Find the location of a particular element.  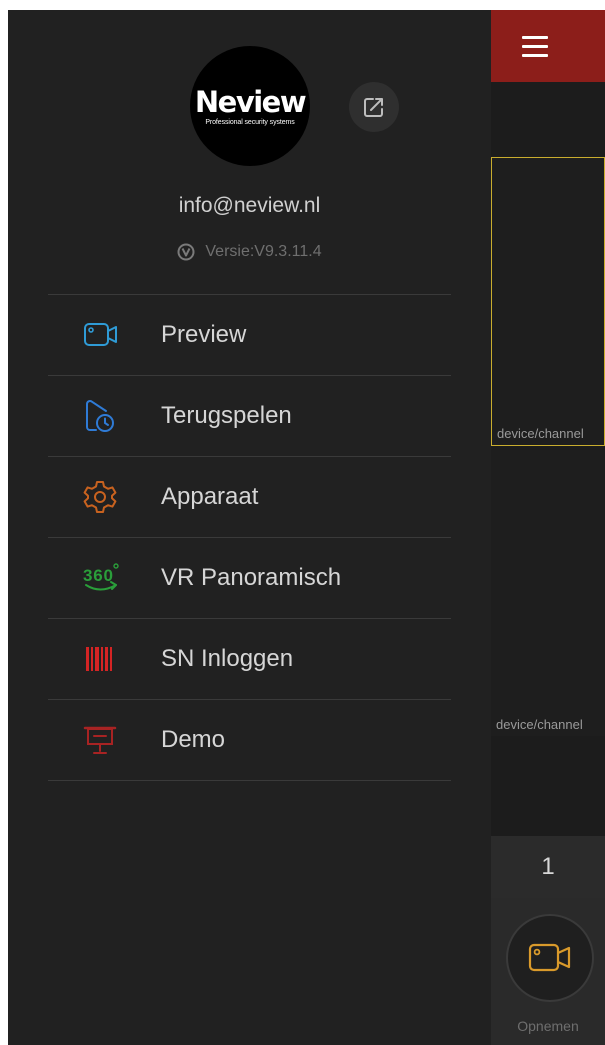

barcode-icon is located at coordinates (99, 659).